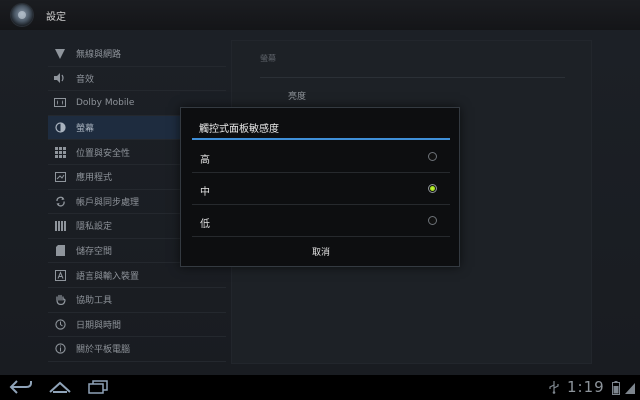 The image size is (640, 400). Describe the element at coordinates (137, 54) in the screenshot. I see `sidebar-item-wireless: 無線與網路` at that location.